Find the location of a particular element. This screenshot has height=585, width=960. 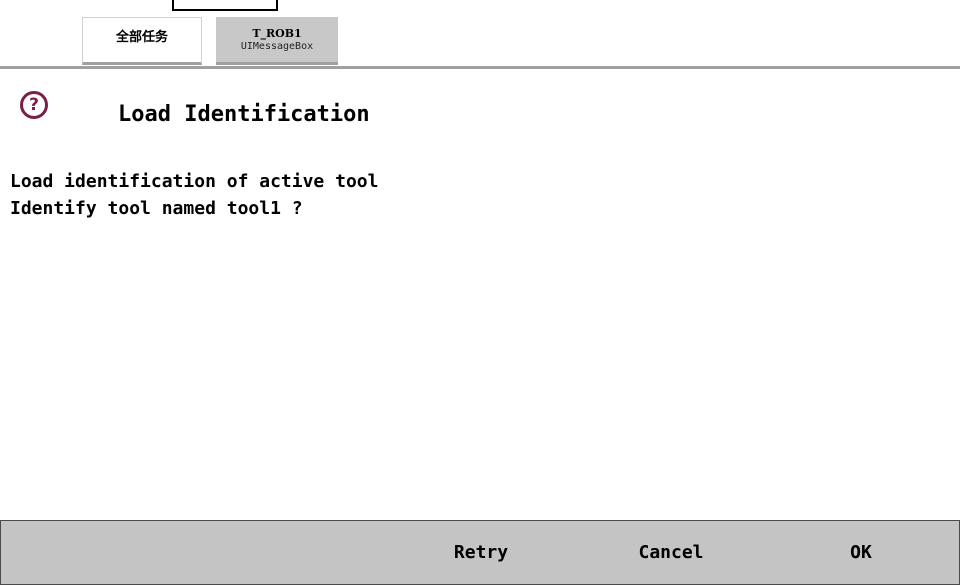

cancel-button: Cancel is located at coordinates (671, 552).